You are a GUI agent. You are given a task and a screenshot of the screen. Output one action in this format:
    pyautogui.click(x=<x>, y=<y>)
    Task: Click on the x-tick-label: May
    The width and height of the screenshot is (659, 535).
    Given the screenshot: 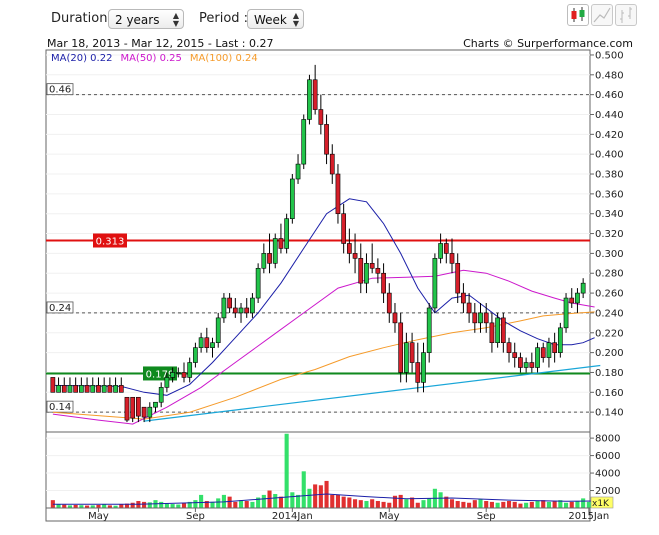 What is the action you would take?
    pyautogui.click(x=98, y=516)
    